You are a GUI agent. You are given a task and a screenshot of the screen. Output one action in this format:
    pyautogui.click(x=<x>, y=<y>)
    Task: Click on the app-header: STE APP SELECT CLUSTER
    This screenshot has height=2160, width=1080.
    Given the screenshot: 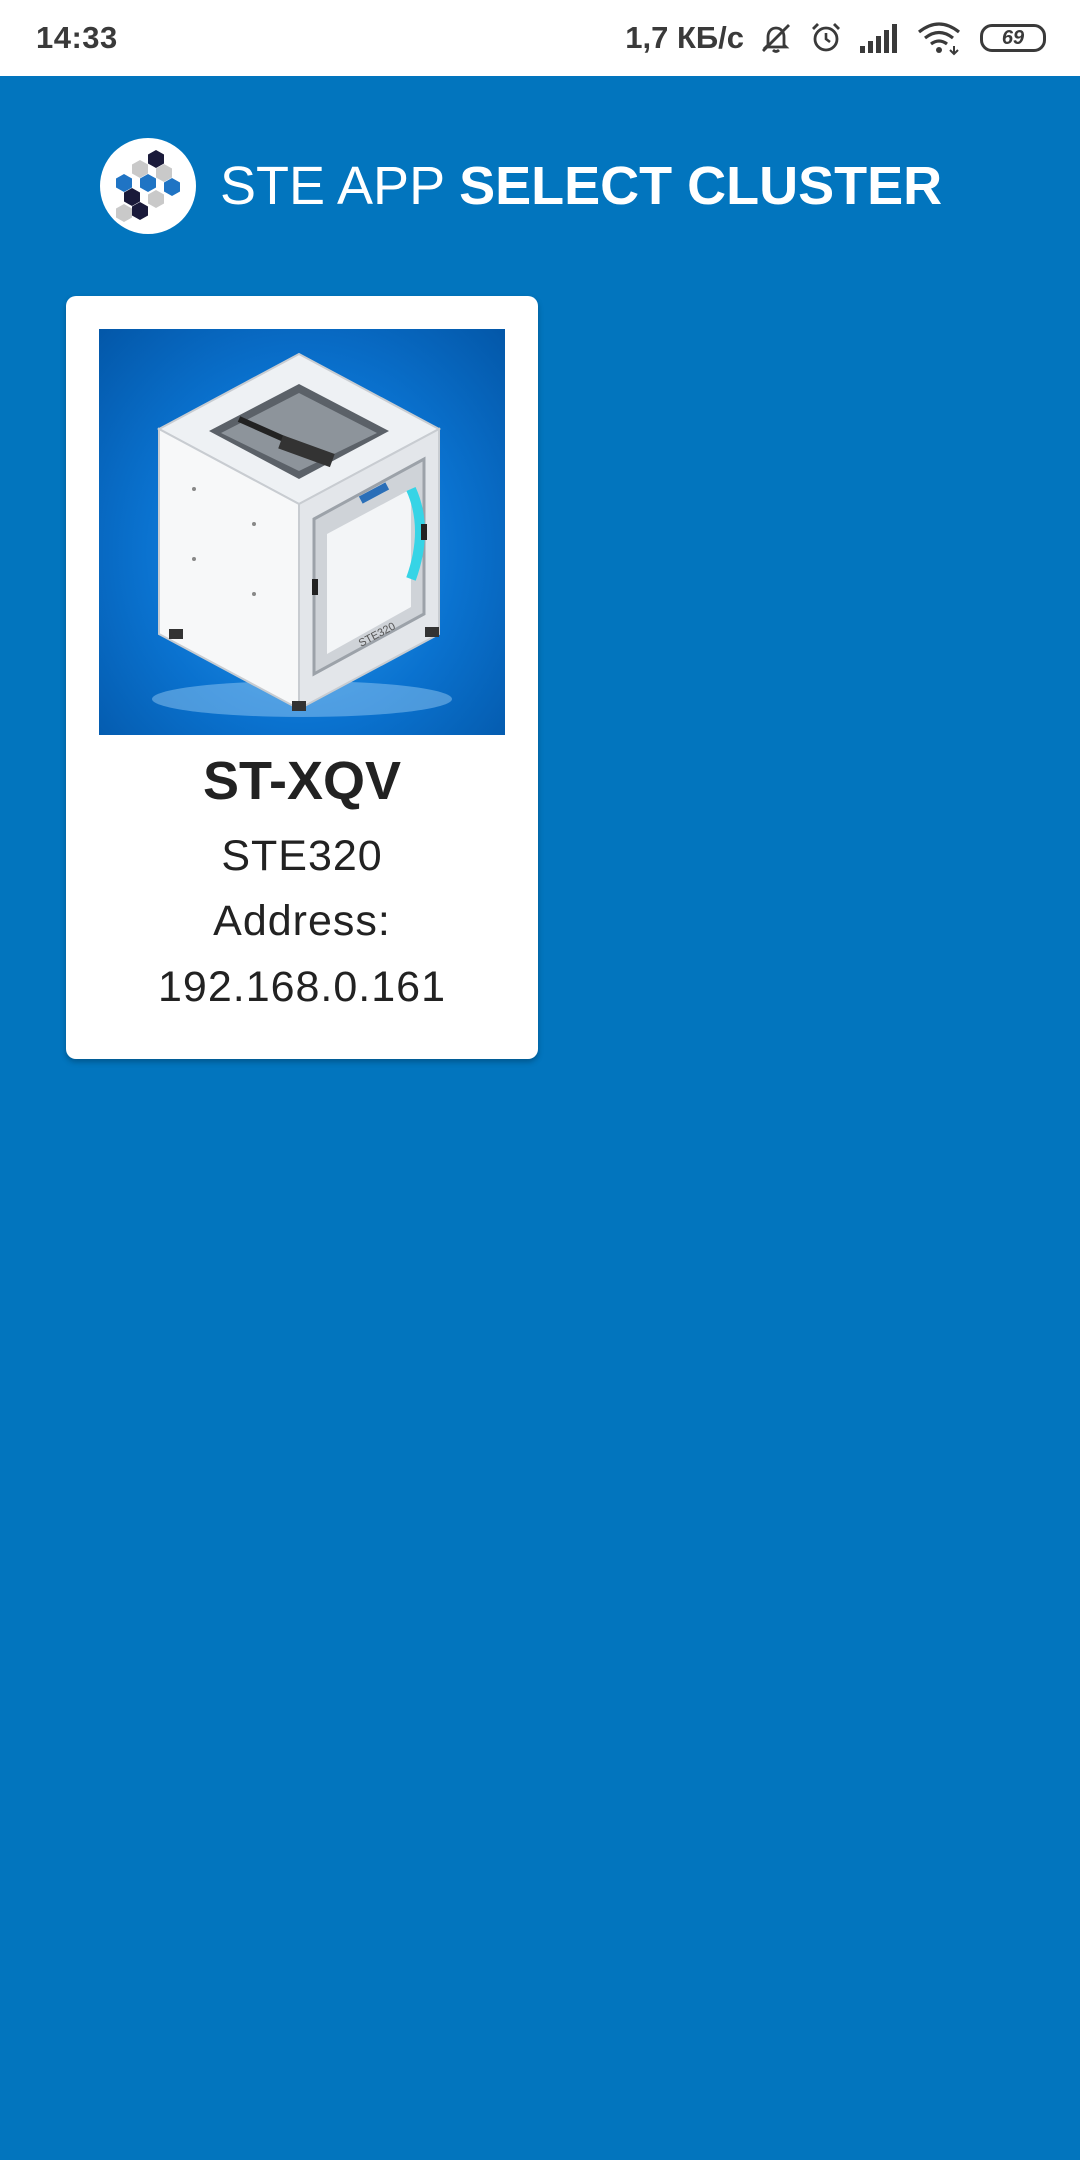 What is the action you would take?
    pyautogui.click(x=521, y=186)
    